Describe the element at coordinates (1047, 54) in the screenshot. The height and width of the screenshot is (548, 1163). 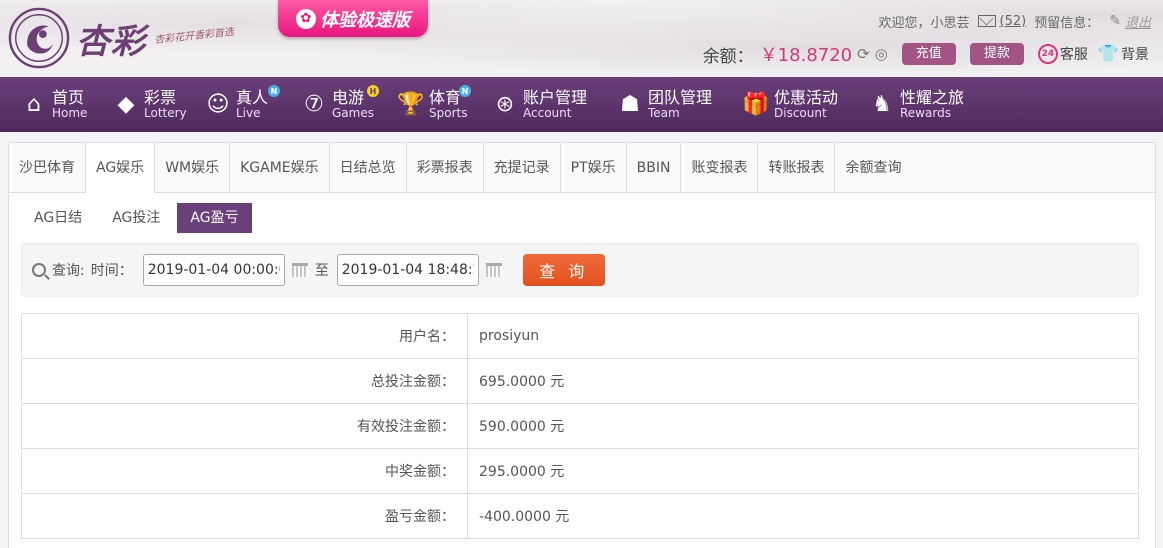
I see `customer-service-icon: 24` at that location.